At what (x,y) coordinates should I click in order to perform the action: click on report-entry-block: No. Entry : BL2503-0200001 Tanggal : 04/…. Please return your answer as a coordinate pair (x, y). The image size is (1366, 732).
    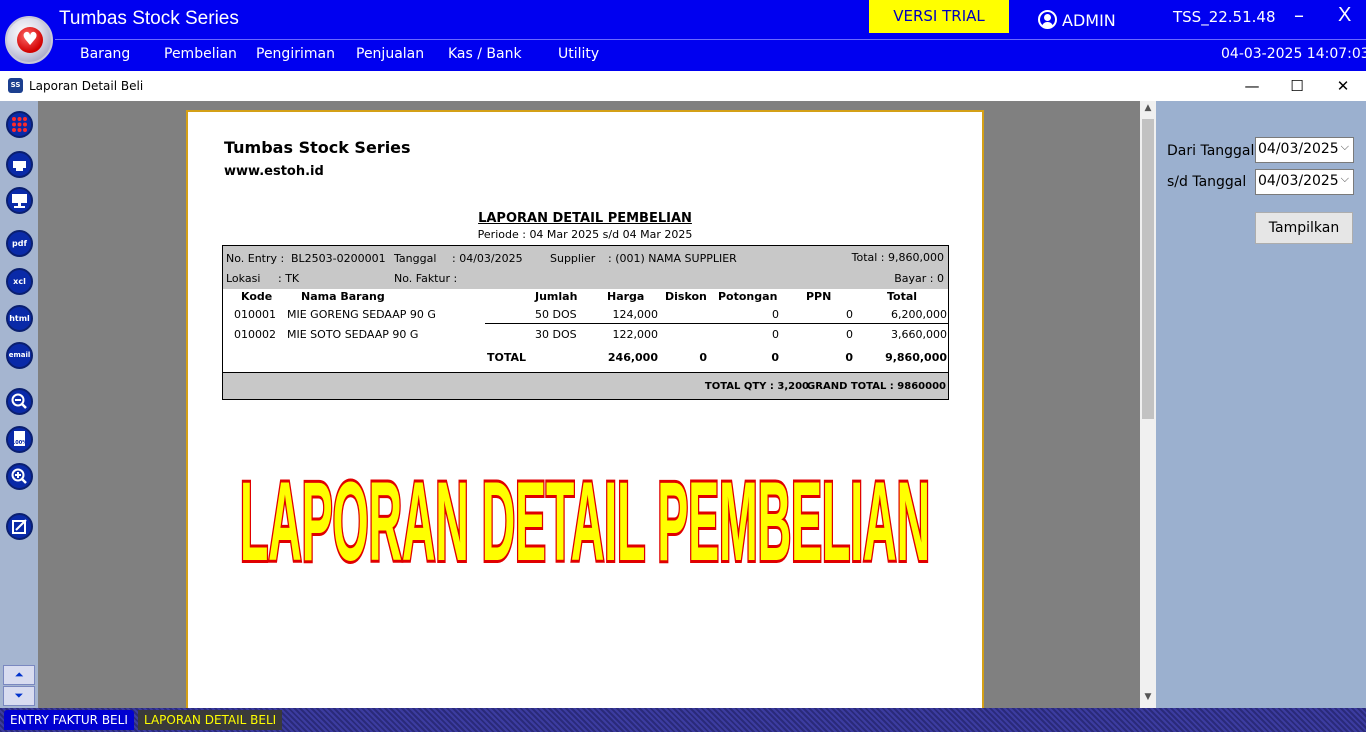
    Looking at the image, I should click on (585, 322).